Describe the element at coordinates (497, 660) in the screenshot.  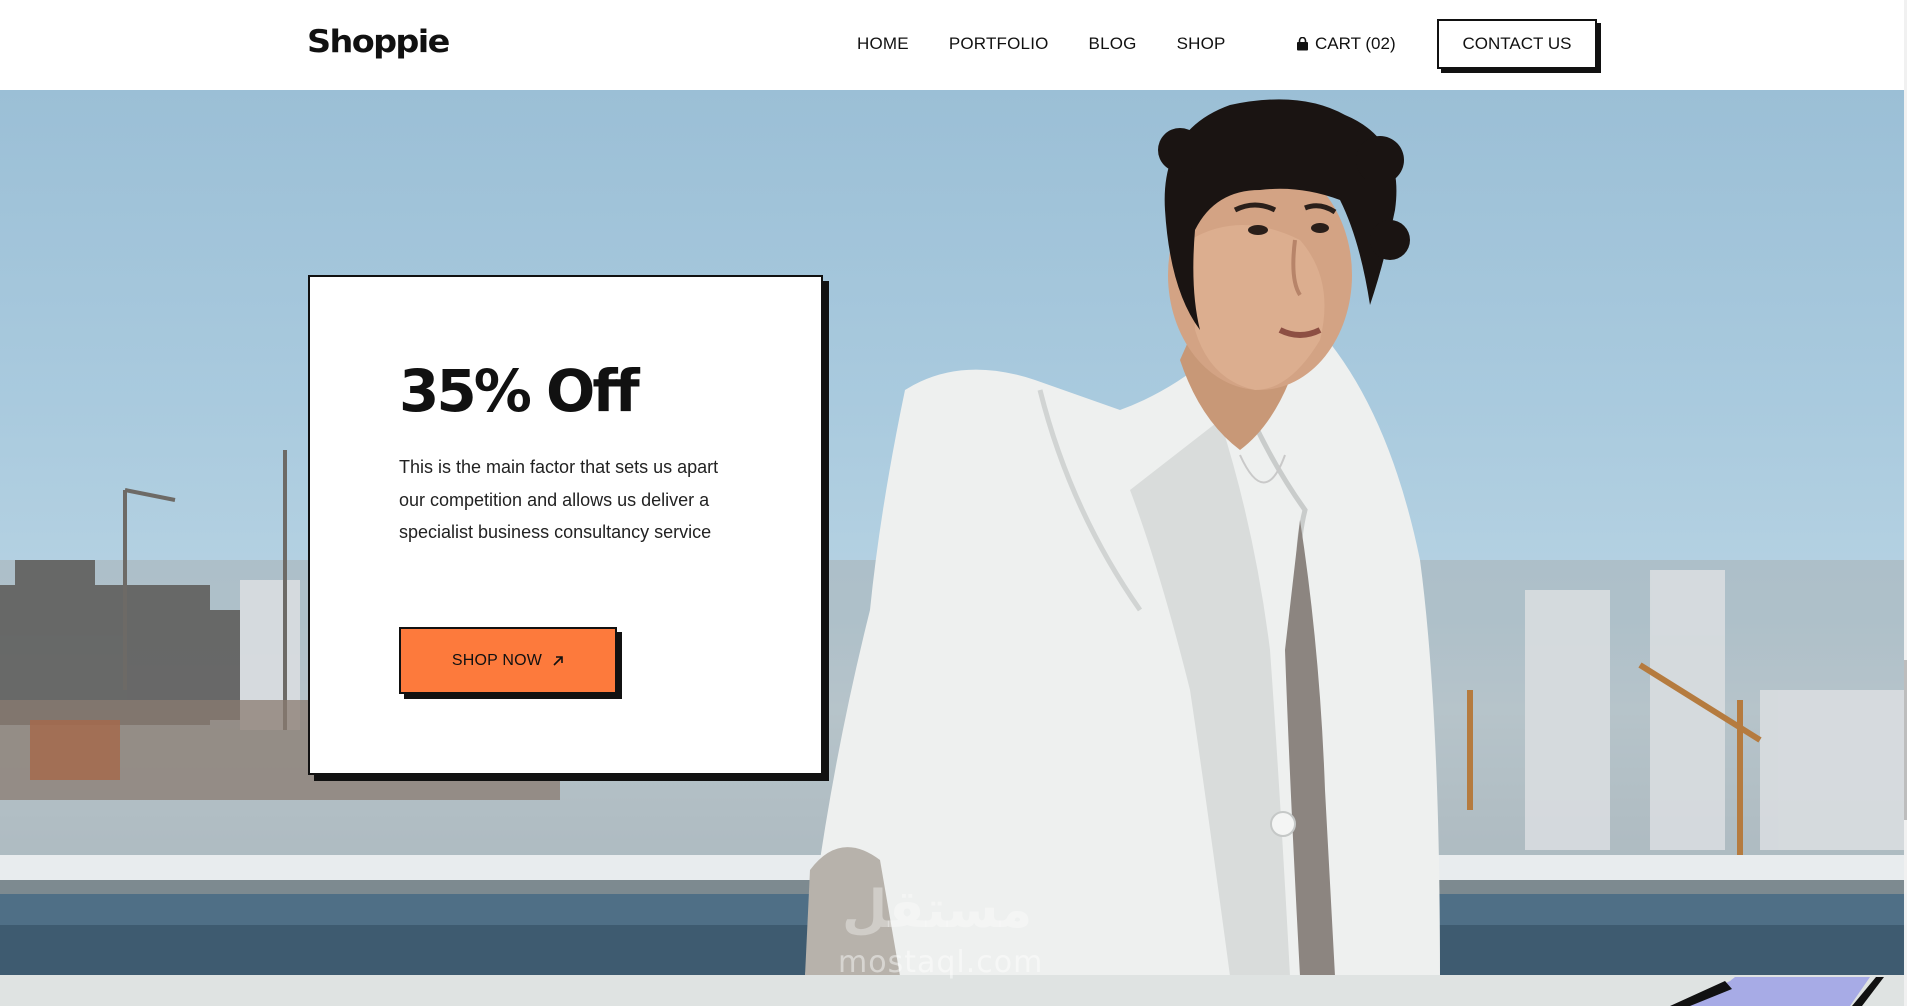
I see `shop-now-label: SHOP NOW` at that location.